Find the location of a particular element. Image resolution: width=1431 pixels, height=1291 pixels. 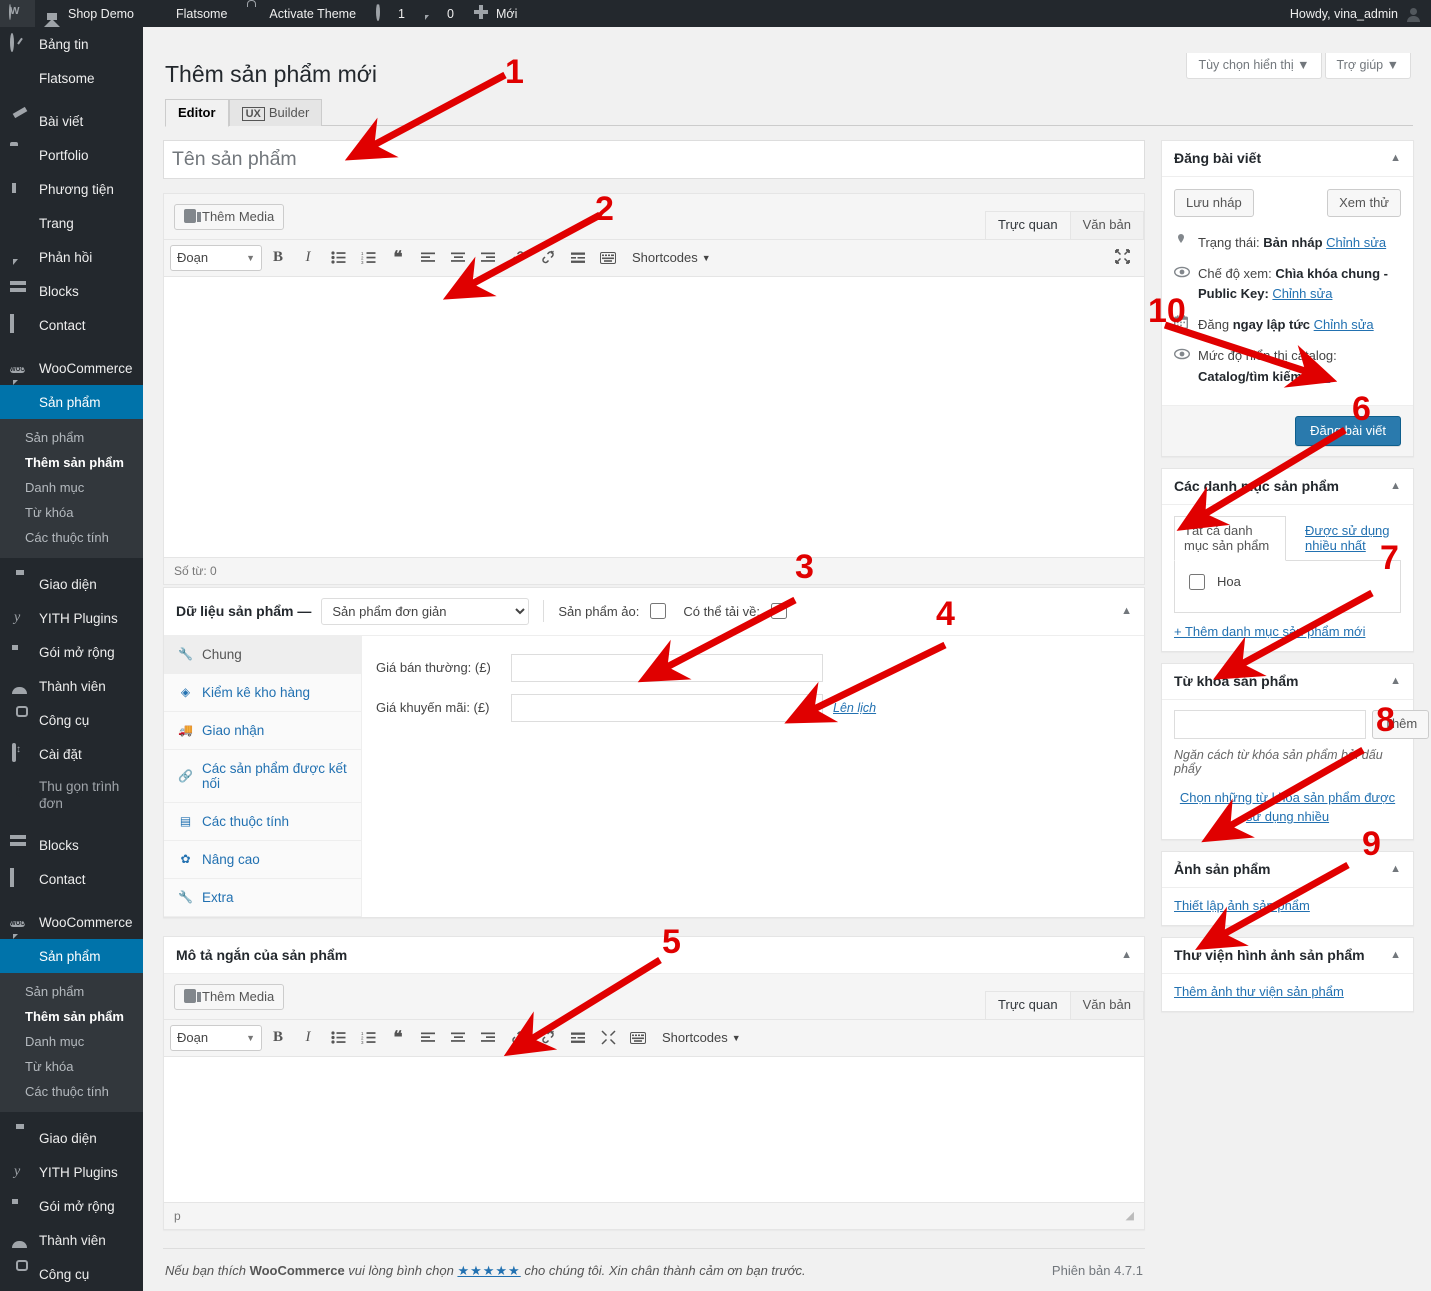

publish-header: Đăng bài viết ▲ is located at coordinates (1287, 159).